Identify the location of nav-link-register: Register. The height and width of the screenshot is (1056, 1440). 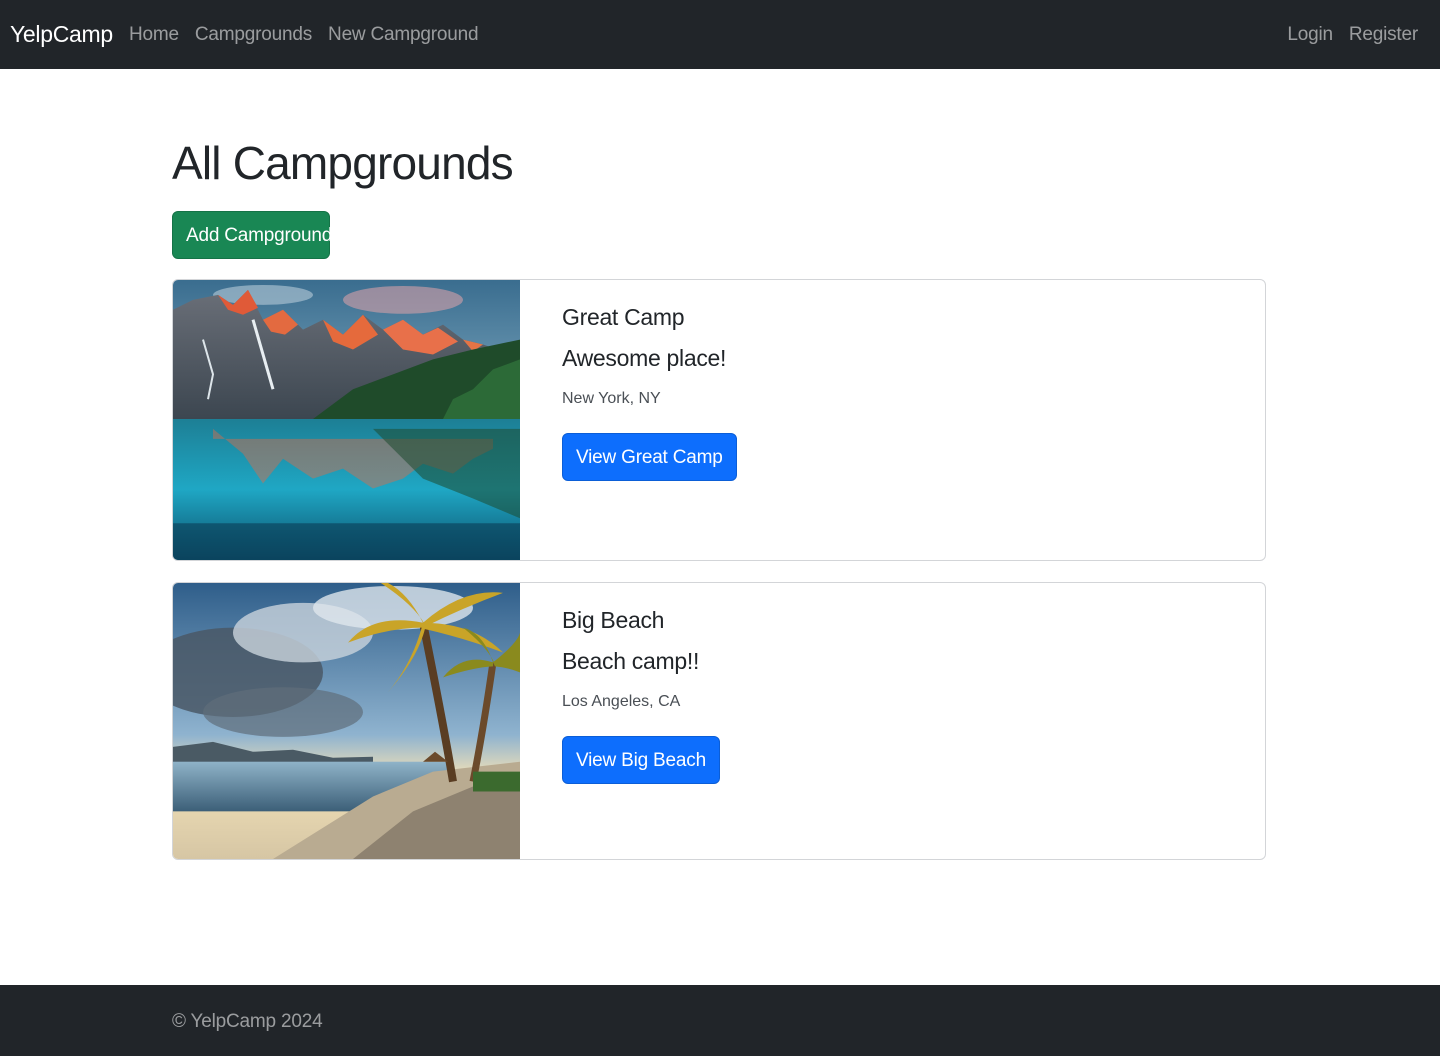
(1383, 34).